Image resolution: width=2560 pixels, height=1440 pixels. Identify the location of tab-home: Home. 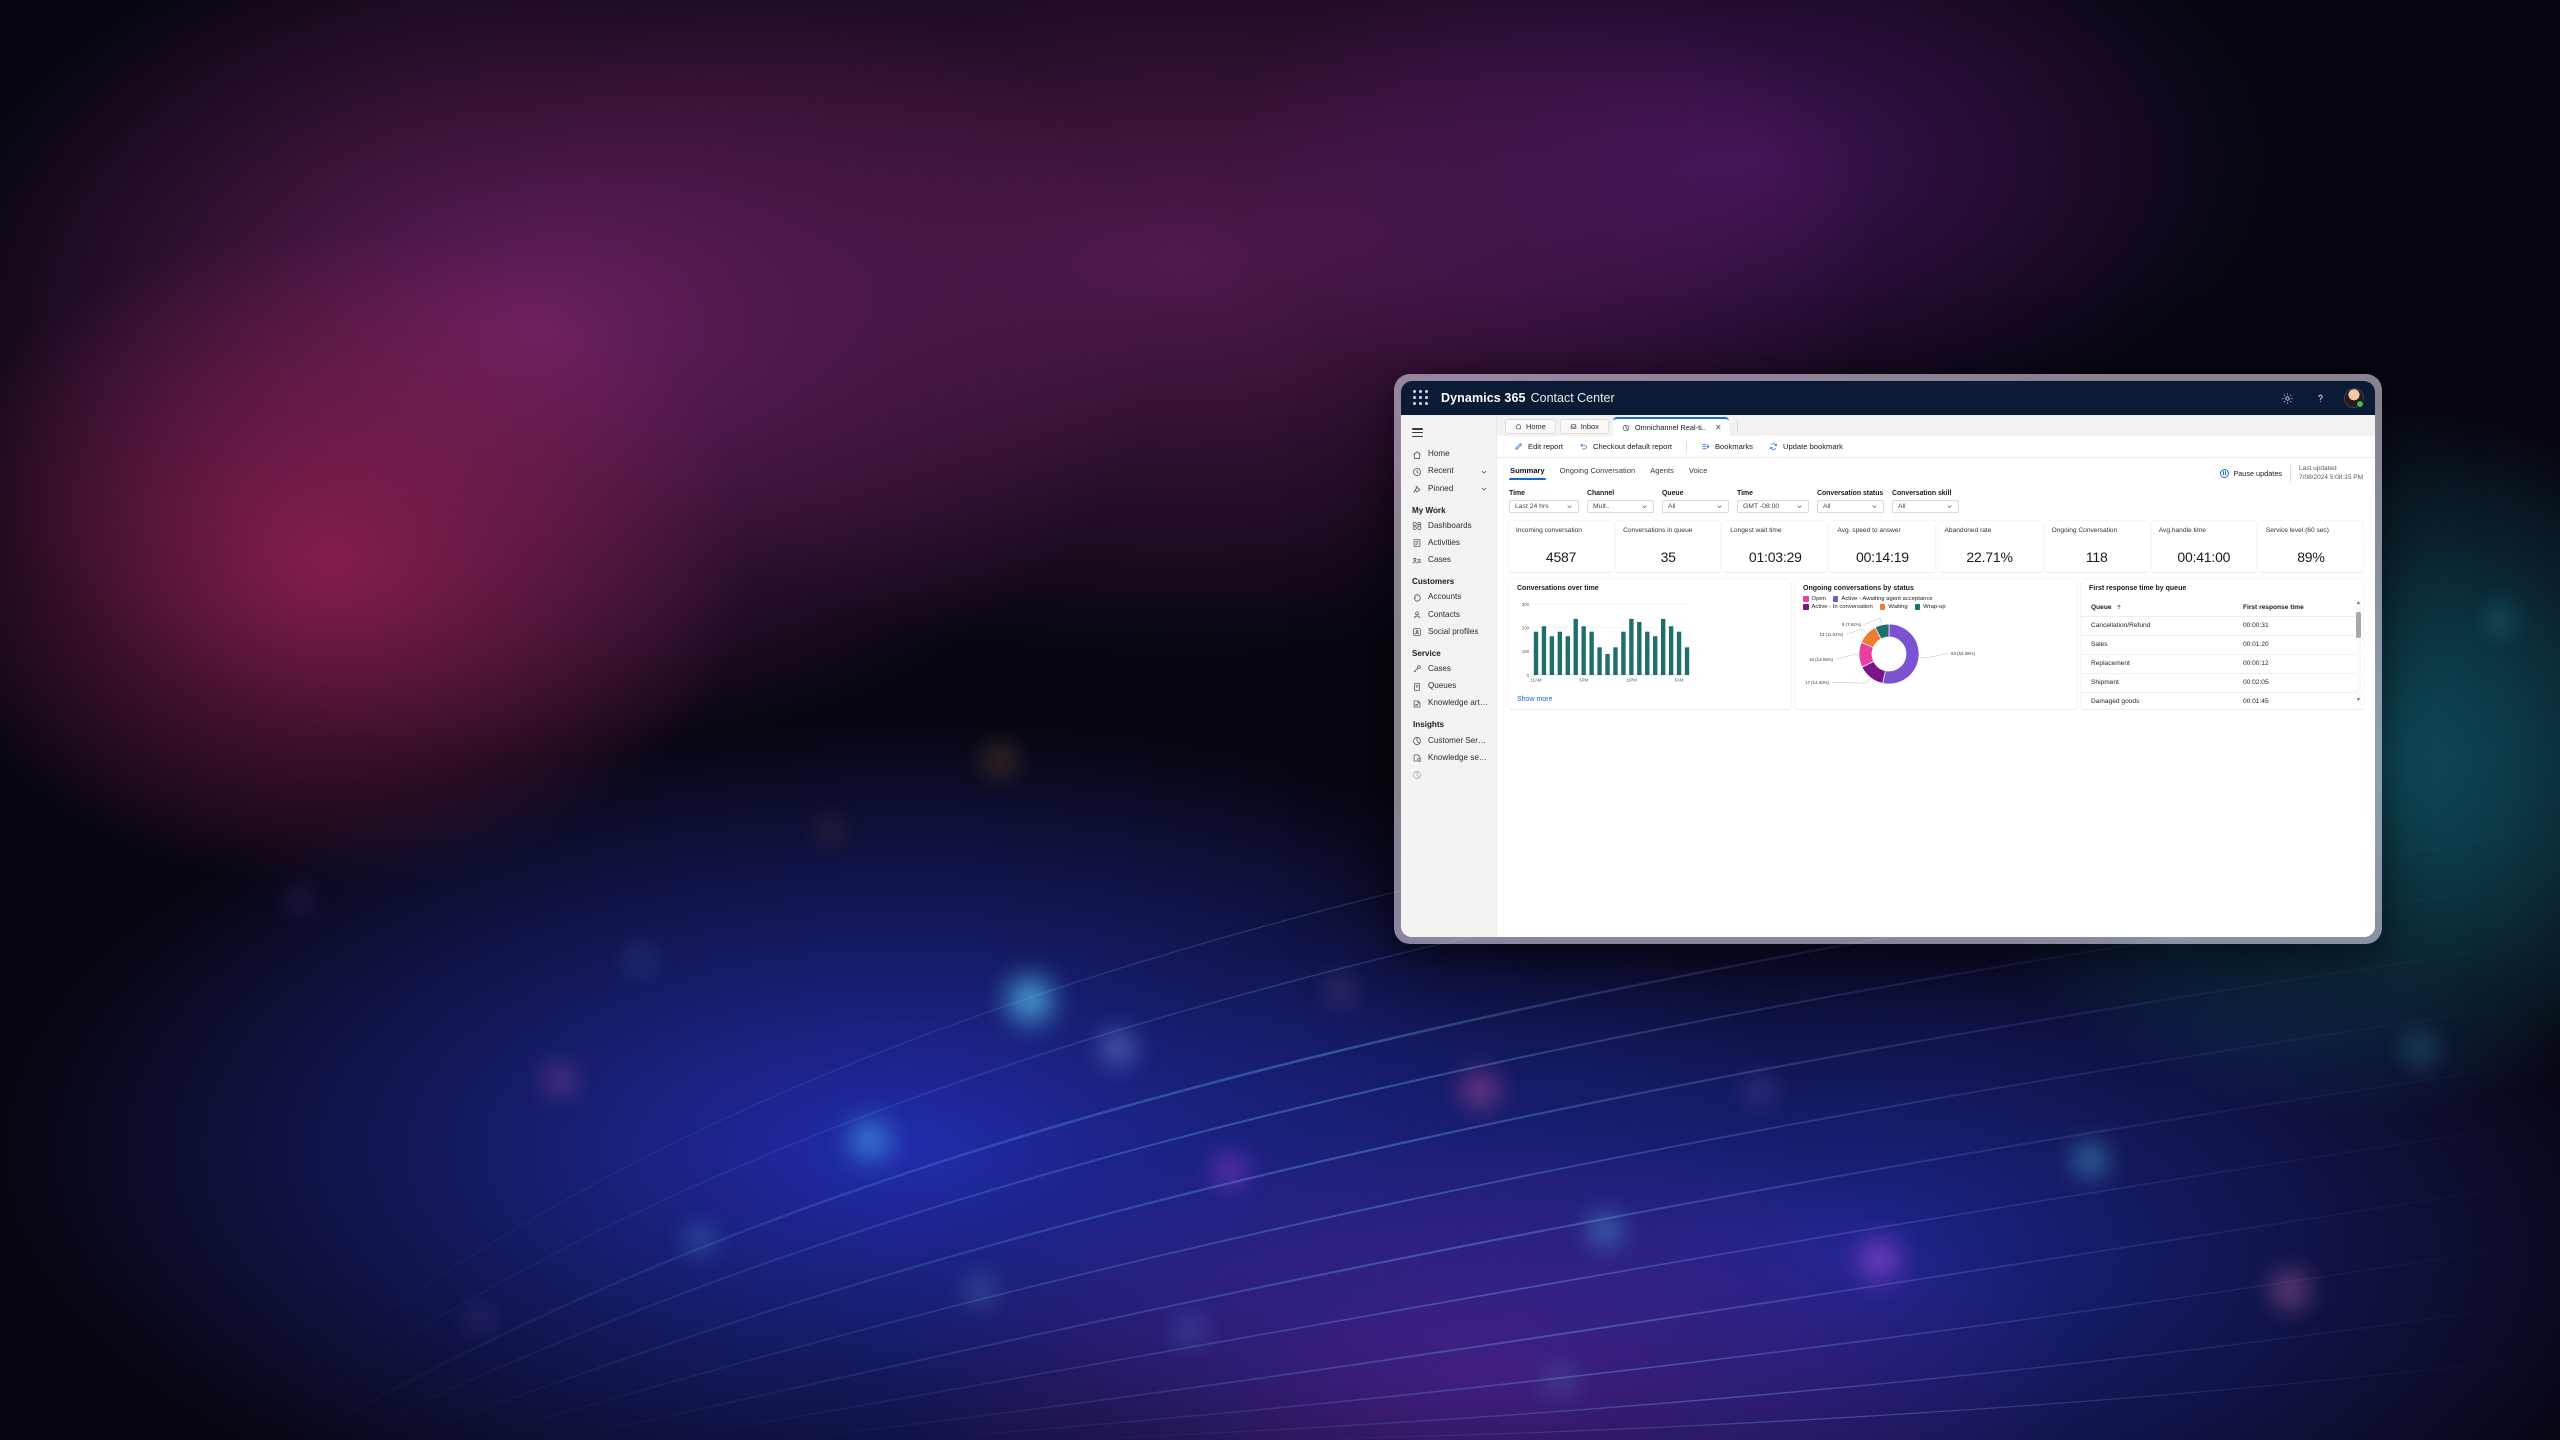
(1530, 426).